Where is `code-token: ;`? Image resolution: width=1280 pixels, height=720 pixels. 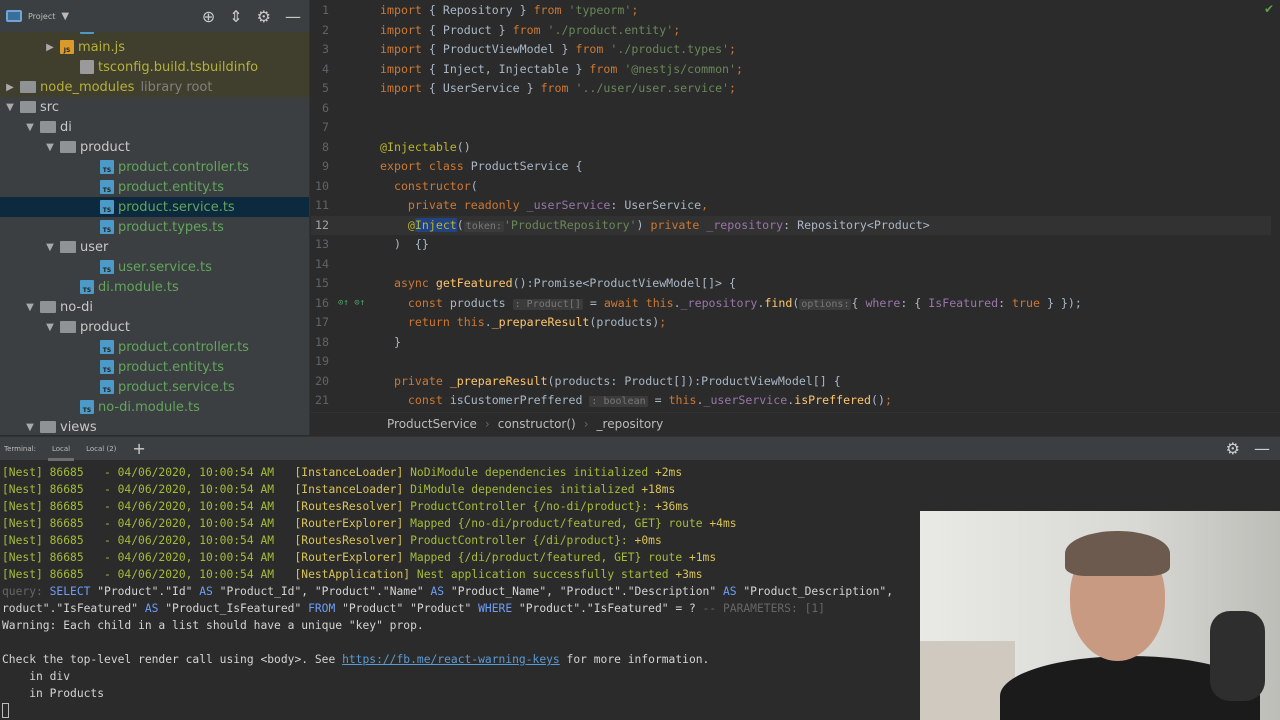 code-token: ; is located at coordinates (635, 10).